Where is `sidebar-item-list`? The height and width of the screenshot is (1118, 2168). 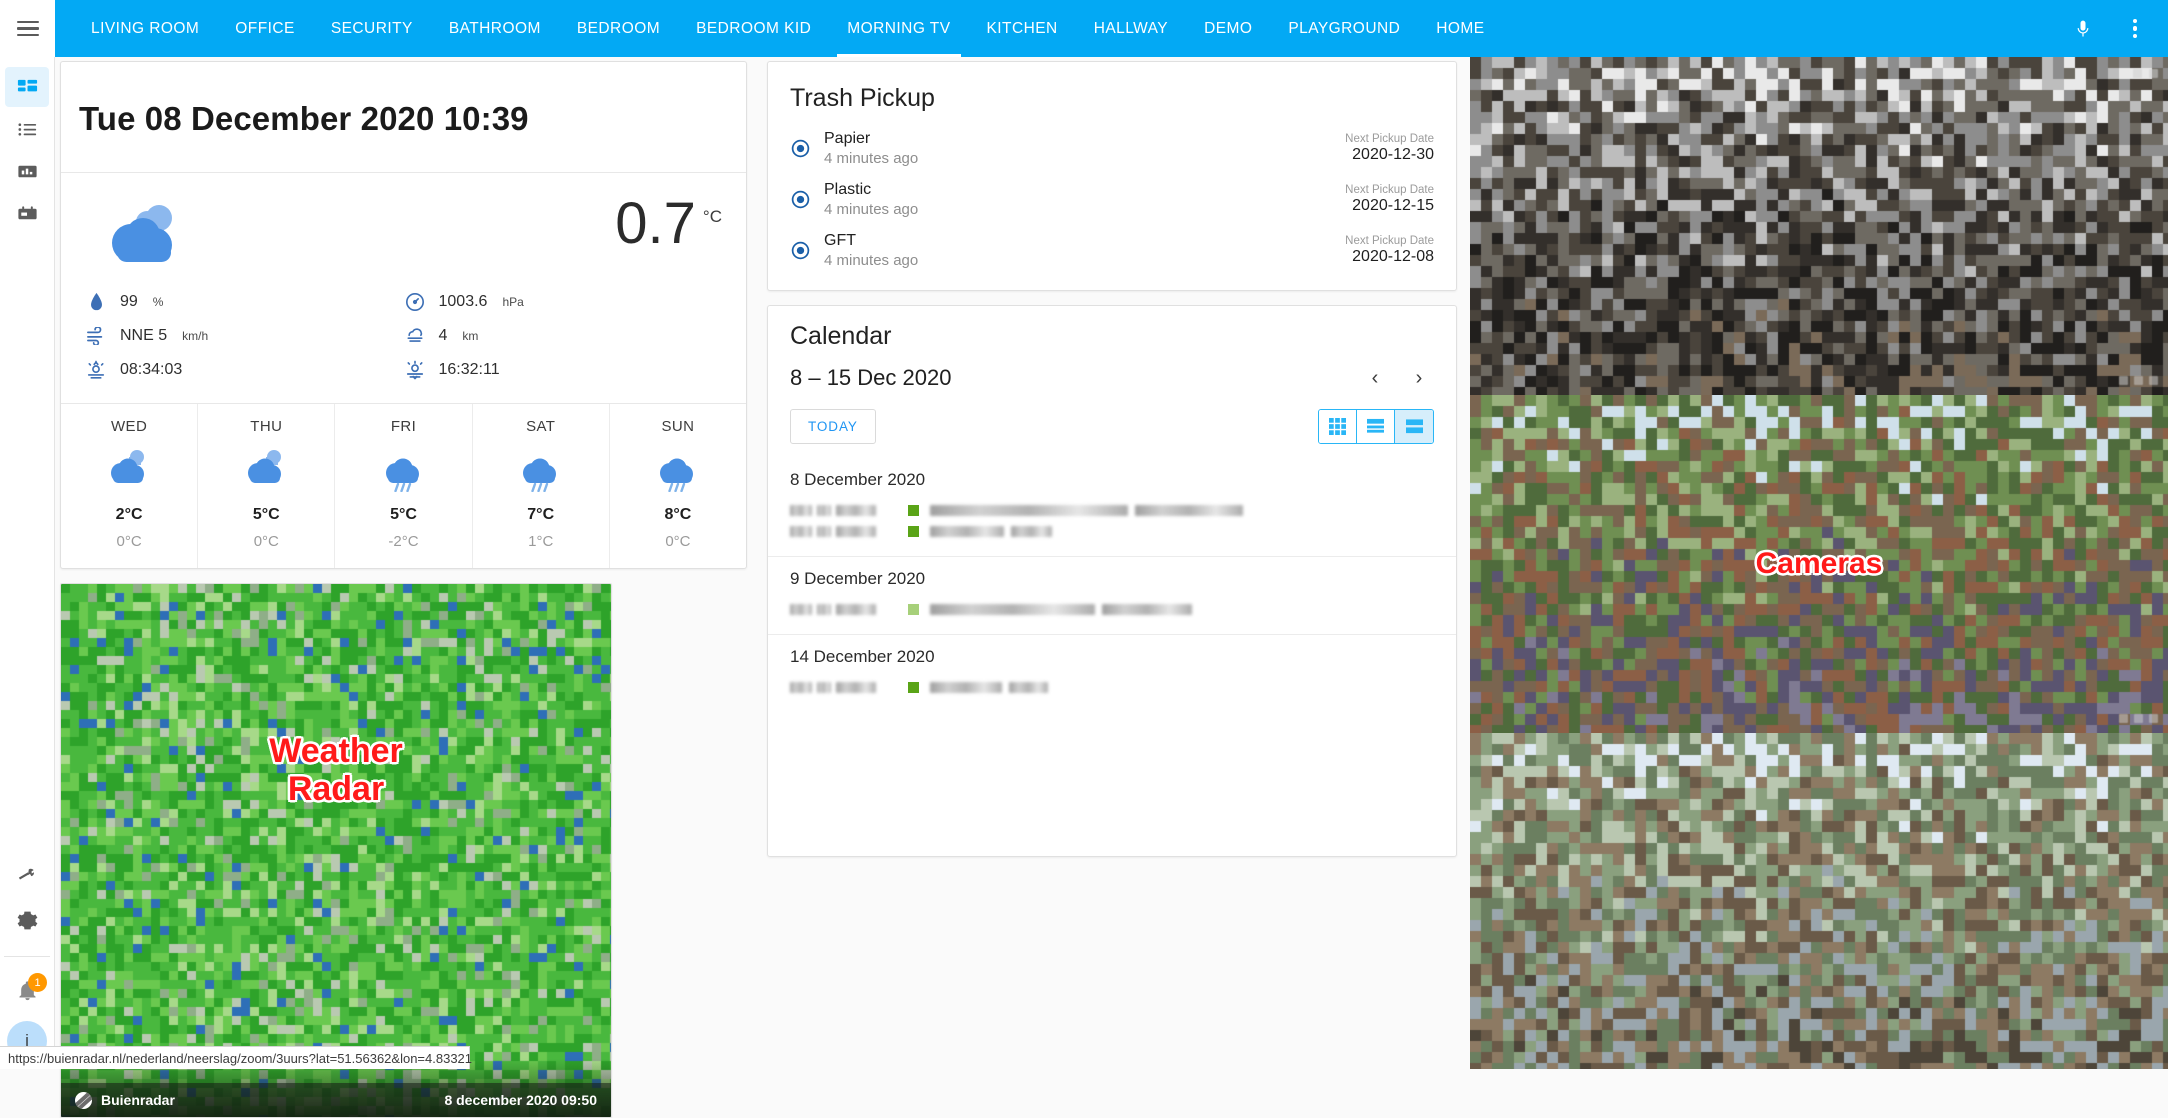
sidebar-item-list is located at coordinates (27, 129).